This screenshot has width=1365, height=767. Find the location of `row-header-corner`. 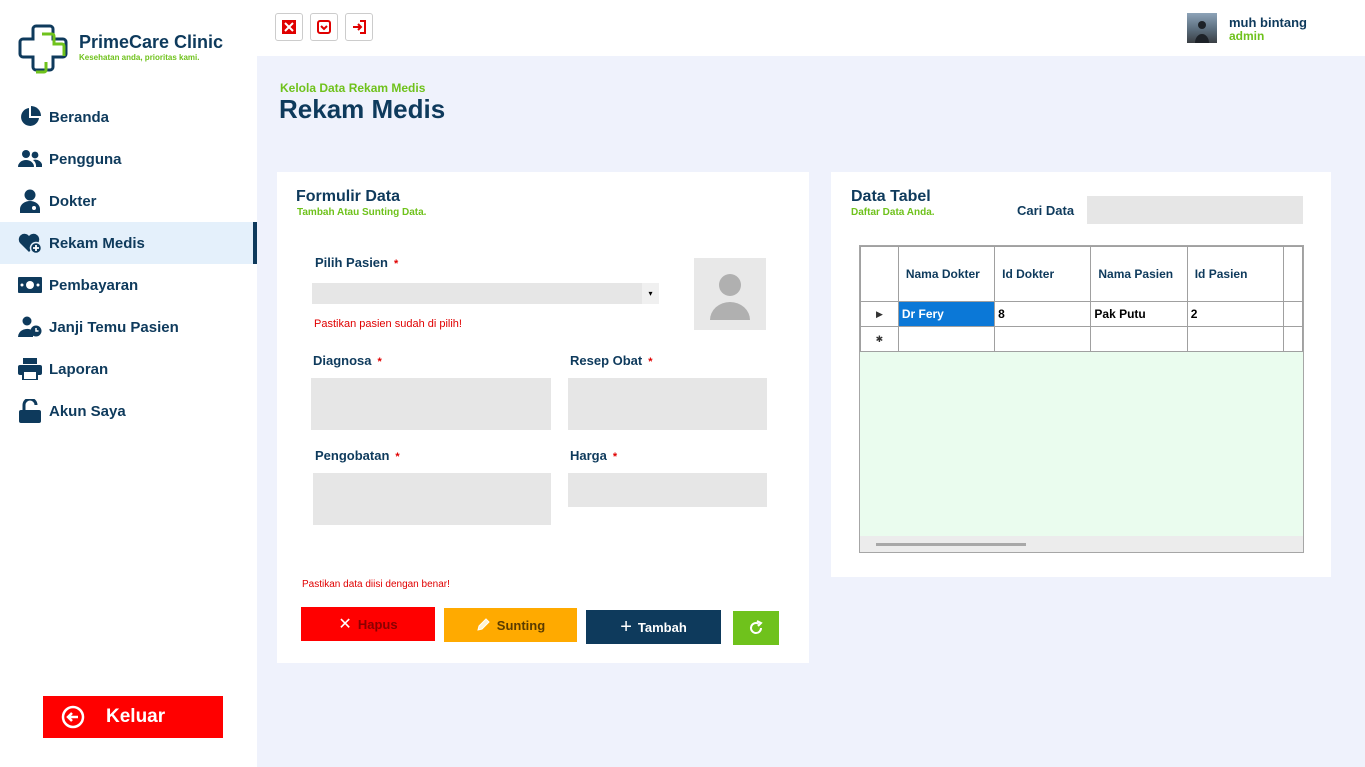

row-header-corner is located at coordinates (879, 274).